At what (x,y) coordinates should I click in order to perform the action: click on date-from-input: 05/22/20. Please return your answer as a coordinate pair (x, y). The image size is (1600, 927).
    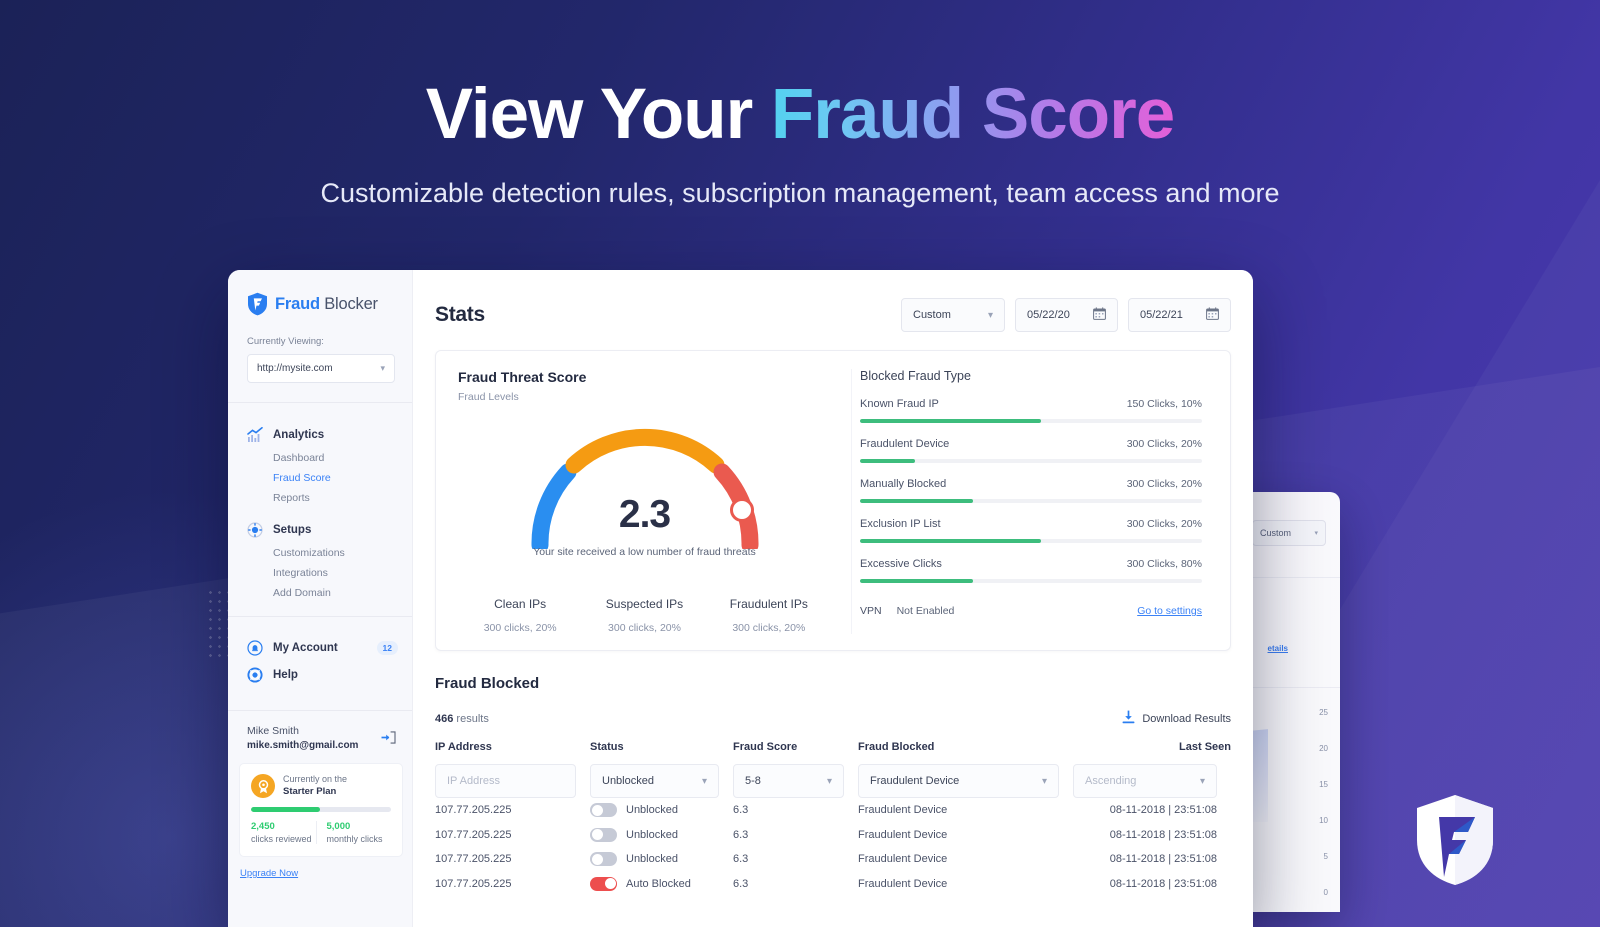
    Looking at the image, I should click on (1066, 315).